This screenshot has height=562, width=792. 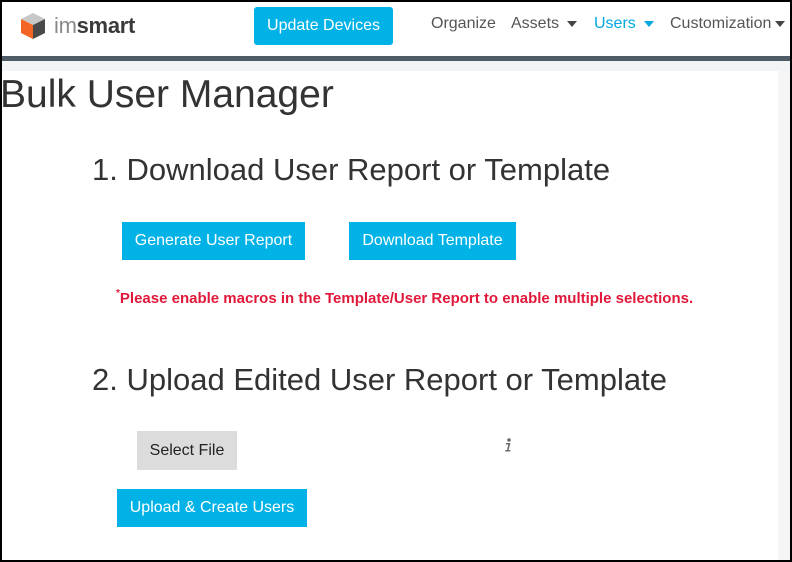 What do you see at coordinates (323, 26) in the screenshot?
I see `update-devices-button: Update Devices` at bounding box center [323, 26].